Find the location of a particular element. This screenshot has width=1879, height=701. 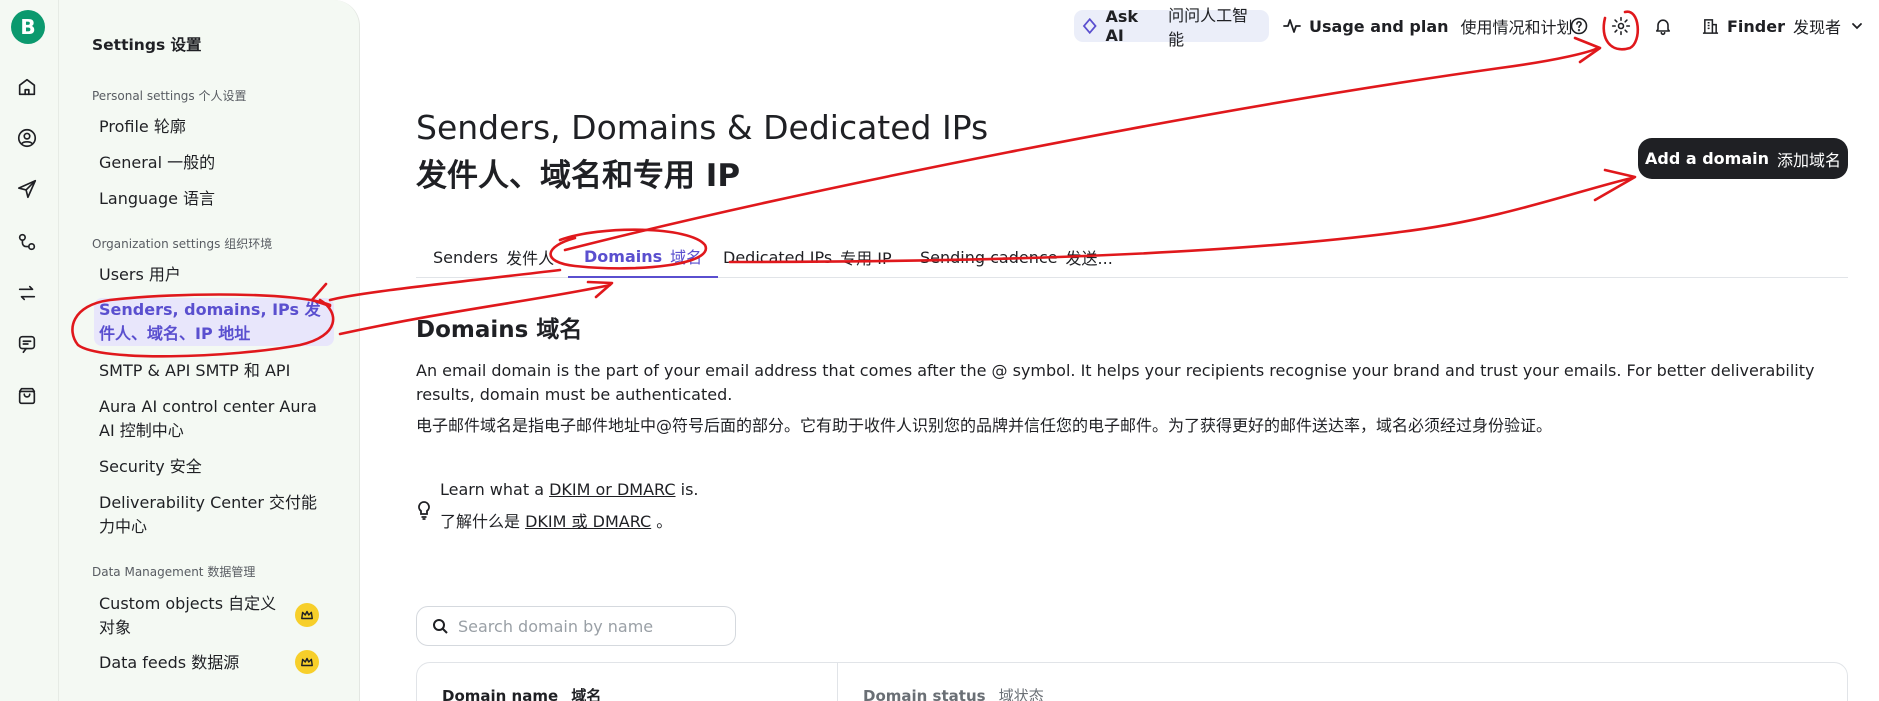

conversations-icon is located at coordinates (27, 344).